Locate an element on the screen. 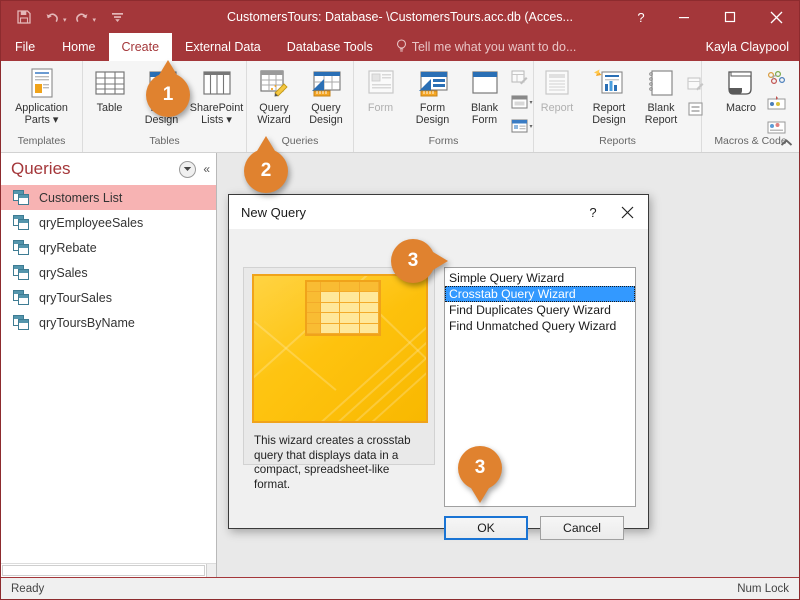  list-item-label: qryEmployeeSales is located at coordinates (91, 222).